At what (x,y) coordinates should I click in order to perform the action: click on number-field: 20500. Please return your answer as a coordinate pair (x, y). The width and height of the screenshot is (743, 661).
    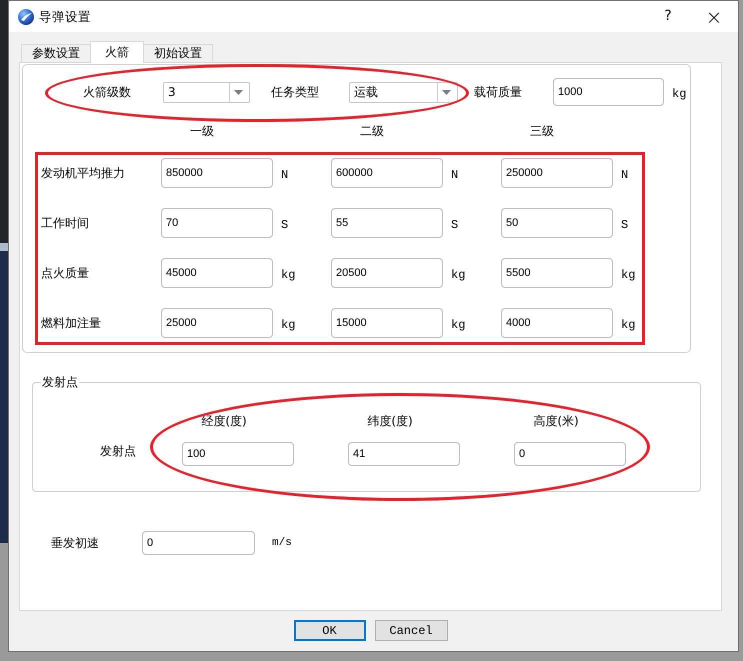
    Looking at the image, I should click on (387, 273).